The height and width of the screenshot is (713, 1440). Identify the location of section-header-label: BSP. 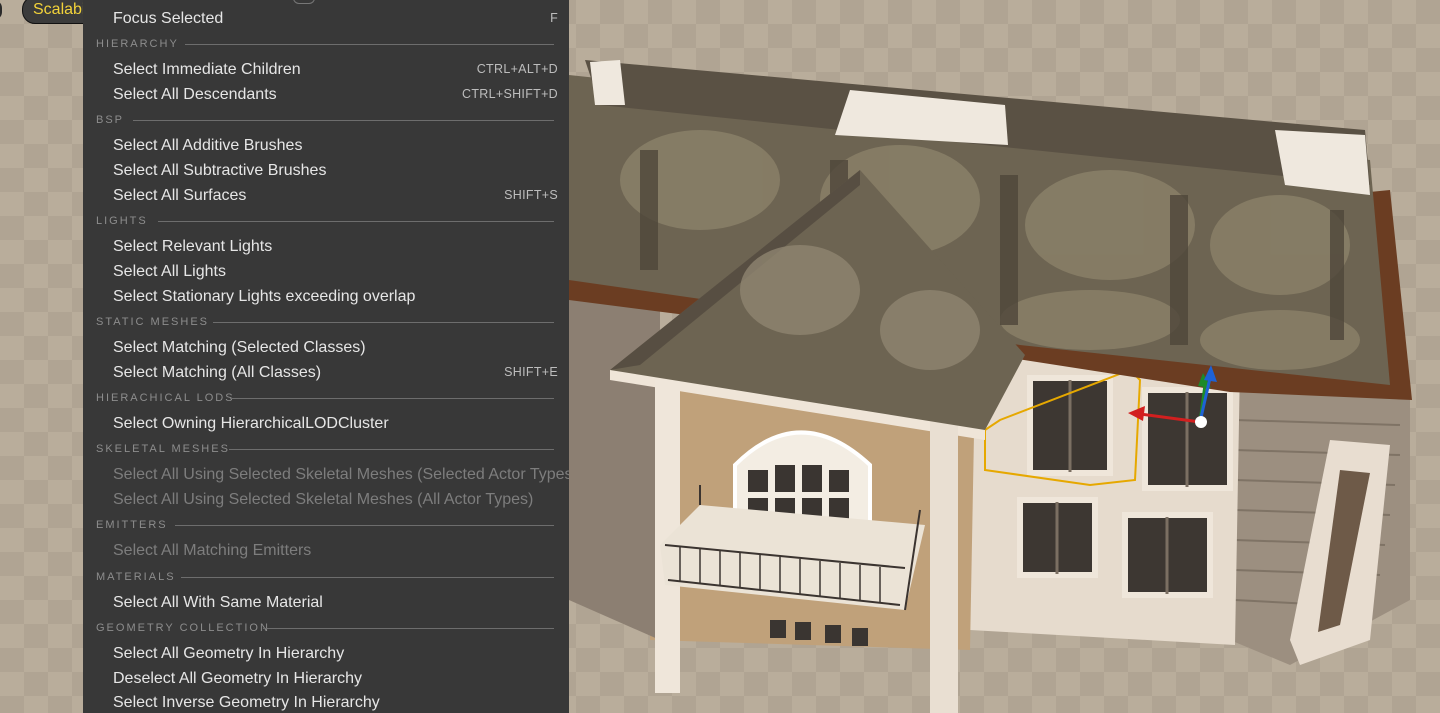
(110, 120).